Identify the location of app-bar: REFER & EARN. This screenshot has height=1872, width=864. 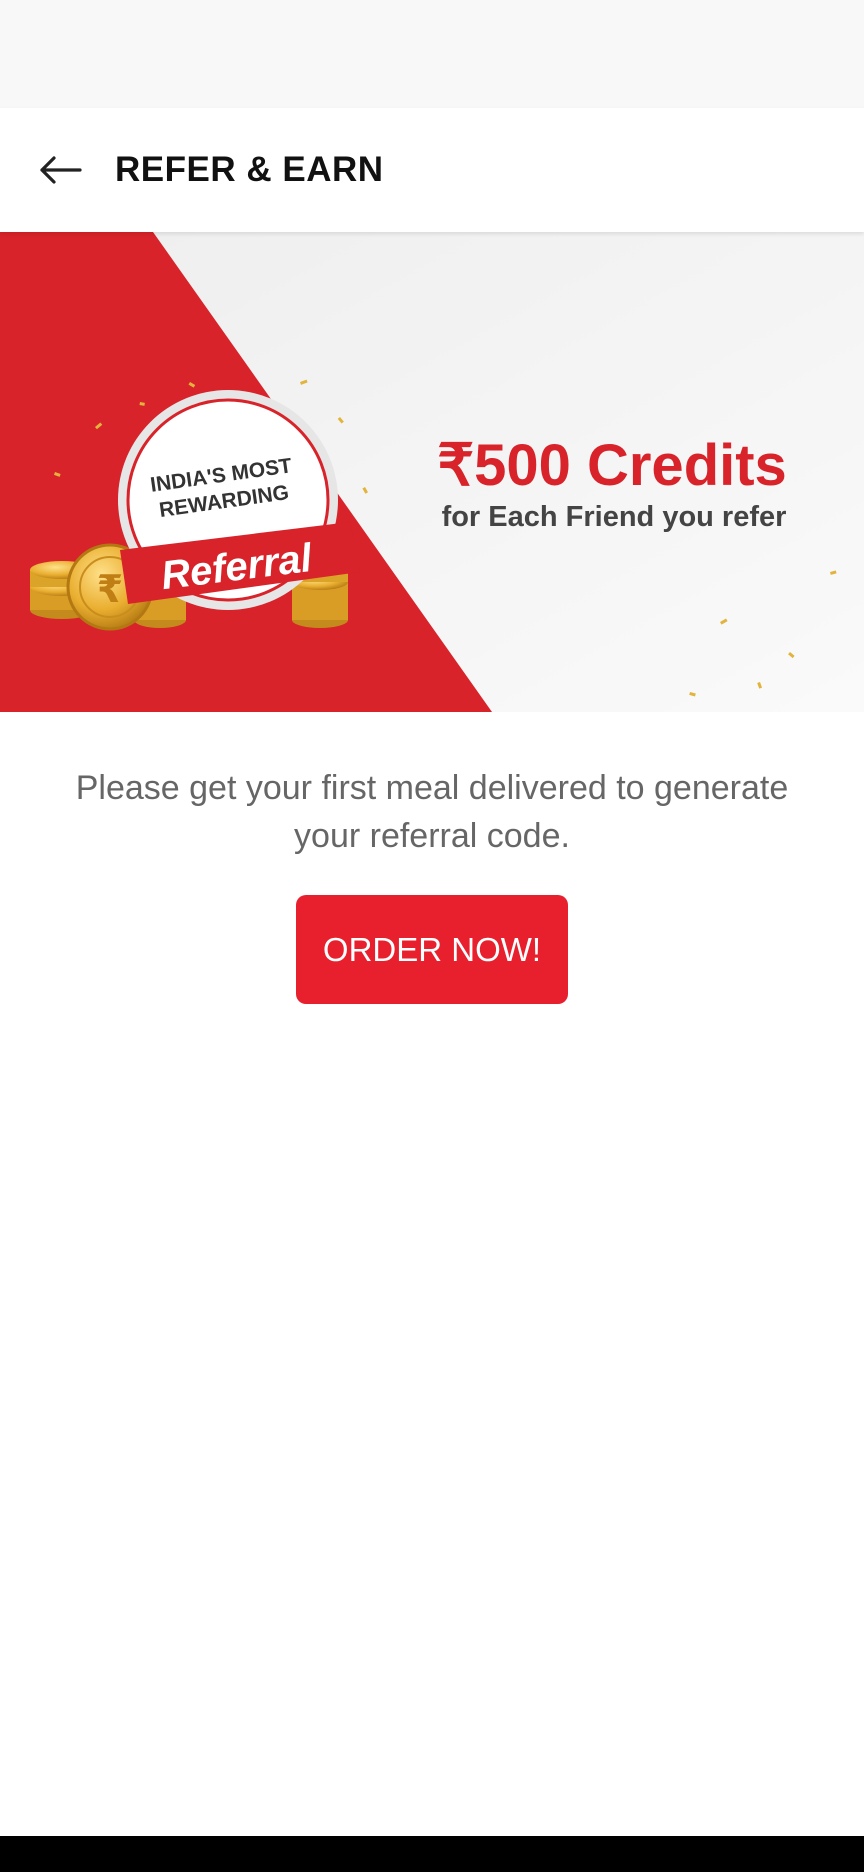
(432, 170).